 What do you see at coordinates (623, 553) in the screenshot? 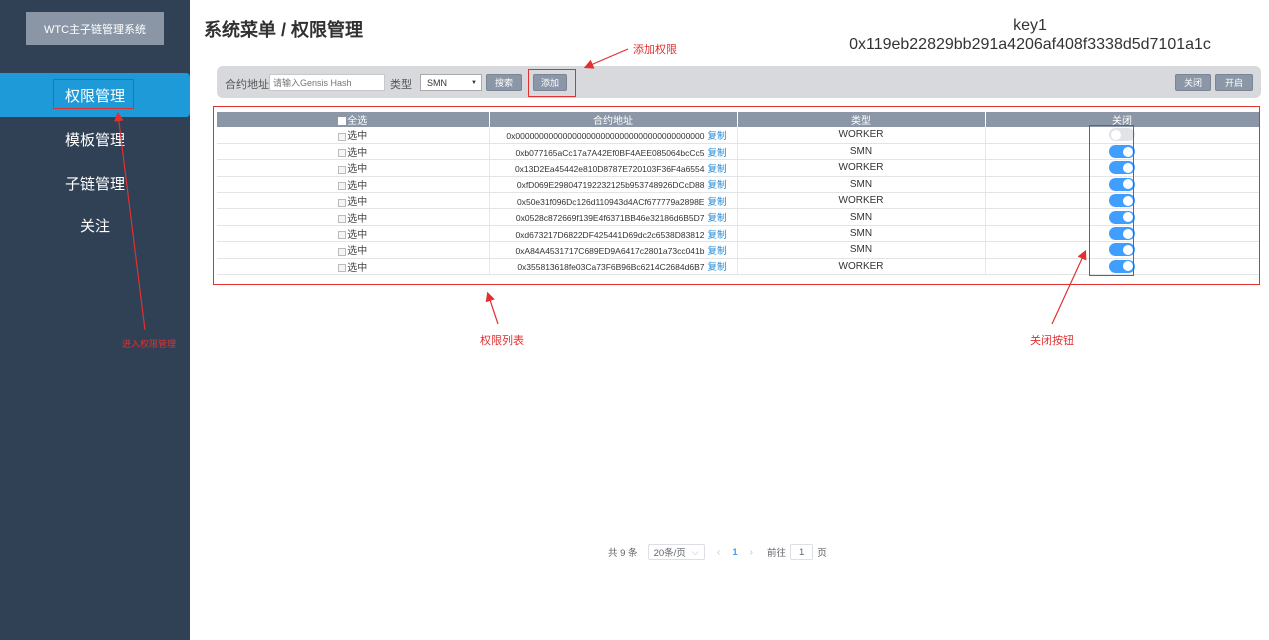
I see `total-count: 共 9 条` at bounding box center [623, 553].